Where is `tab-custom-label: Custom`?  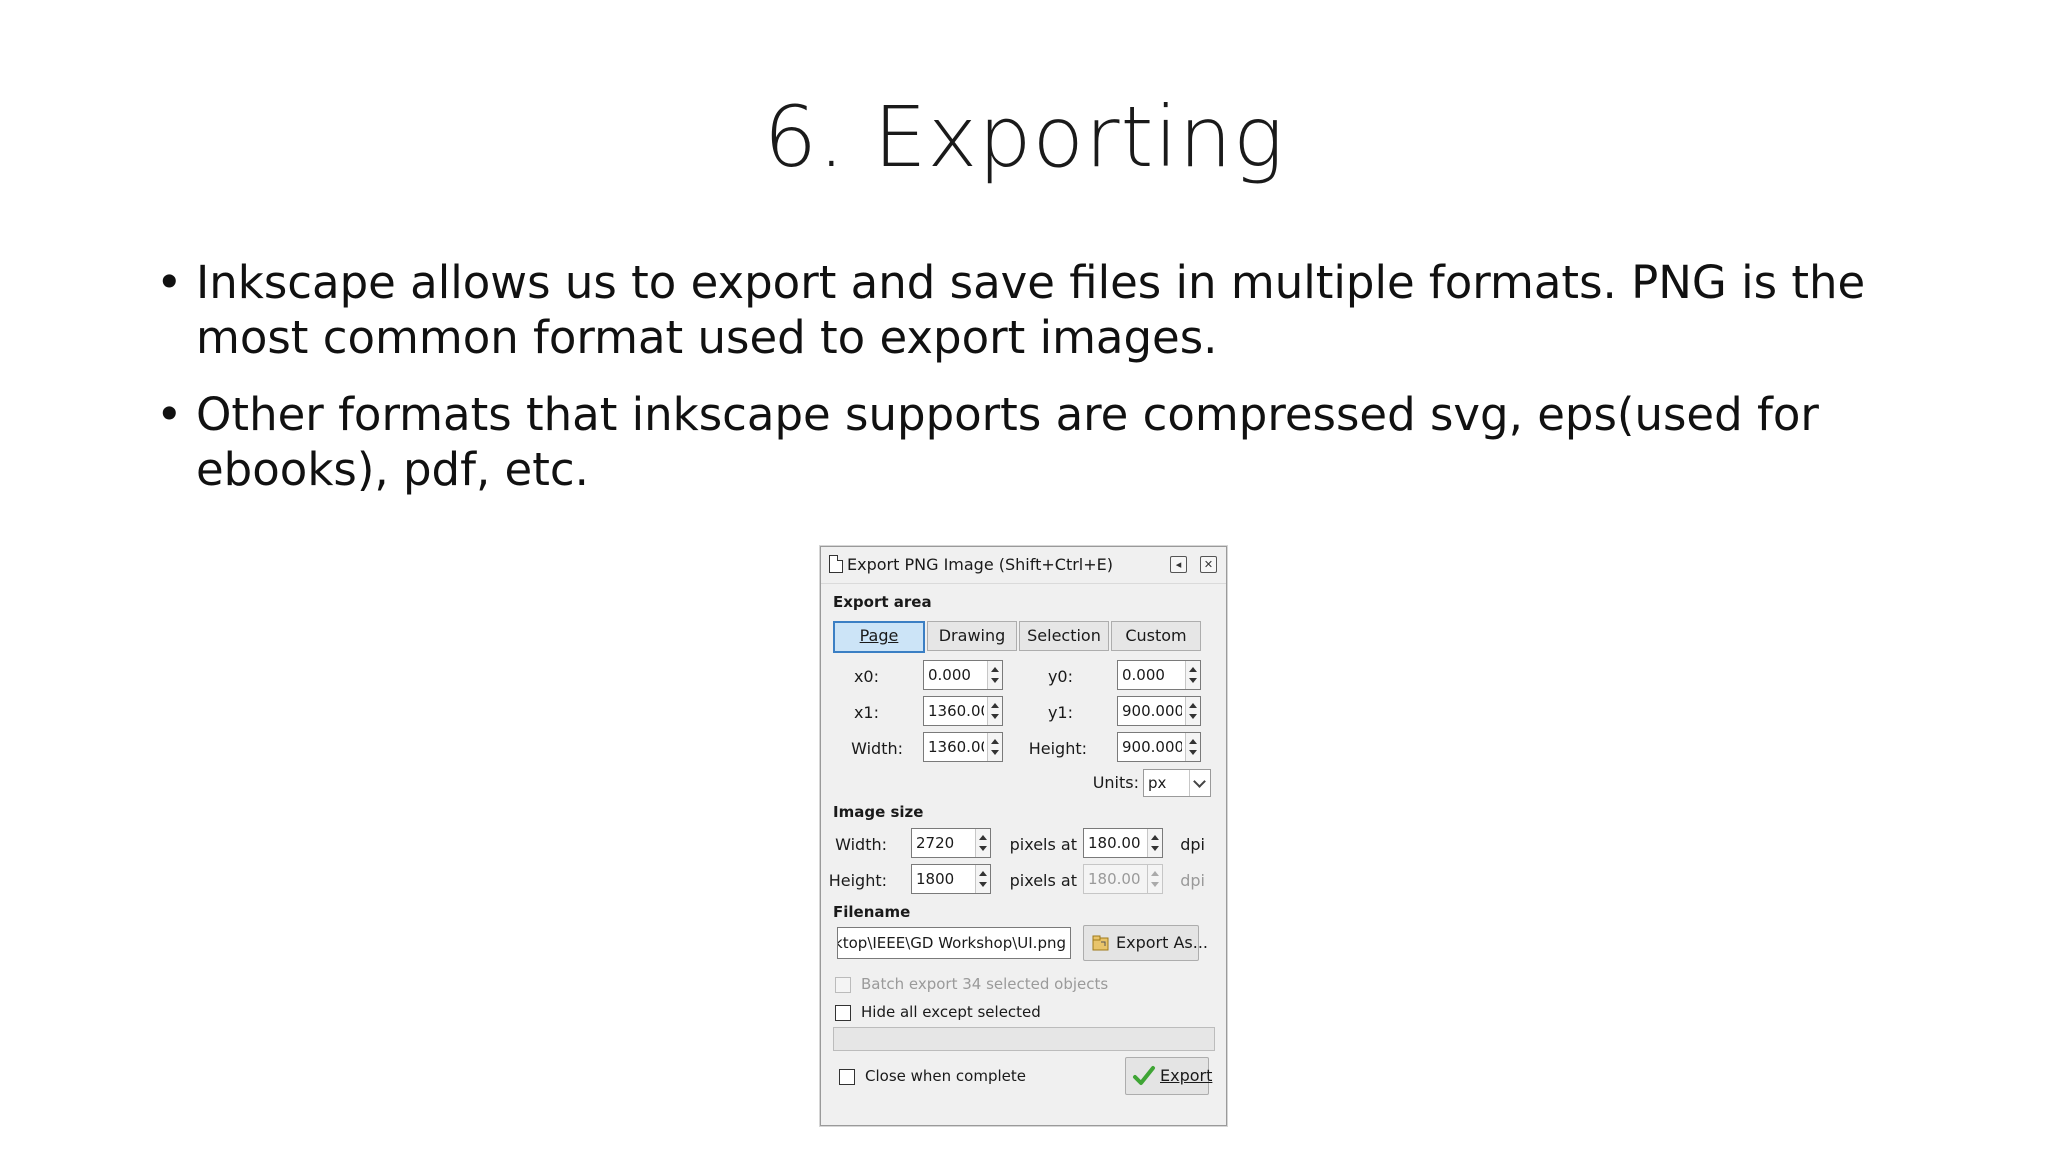
tab-custom-label: Custom is located at coordinates (1156, 635).